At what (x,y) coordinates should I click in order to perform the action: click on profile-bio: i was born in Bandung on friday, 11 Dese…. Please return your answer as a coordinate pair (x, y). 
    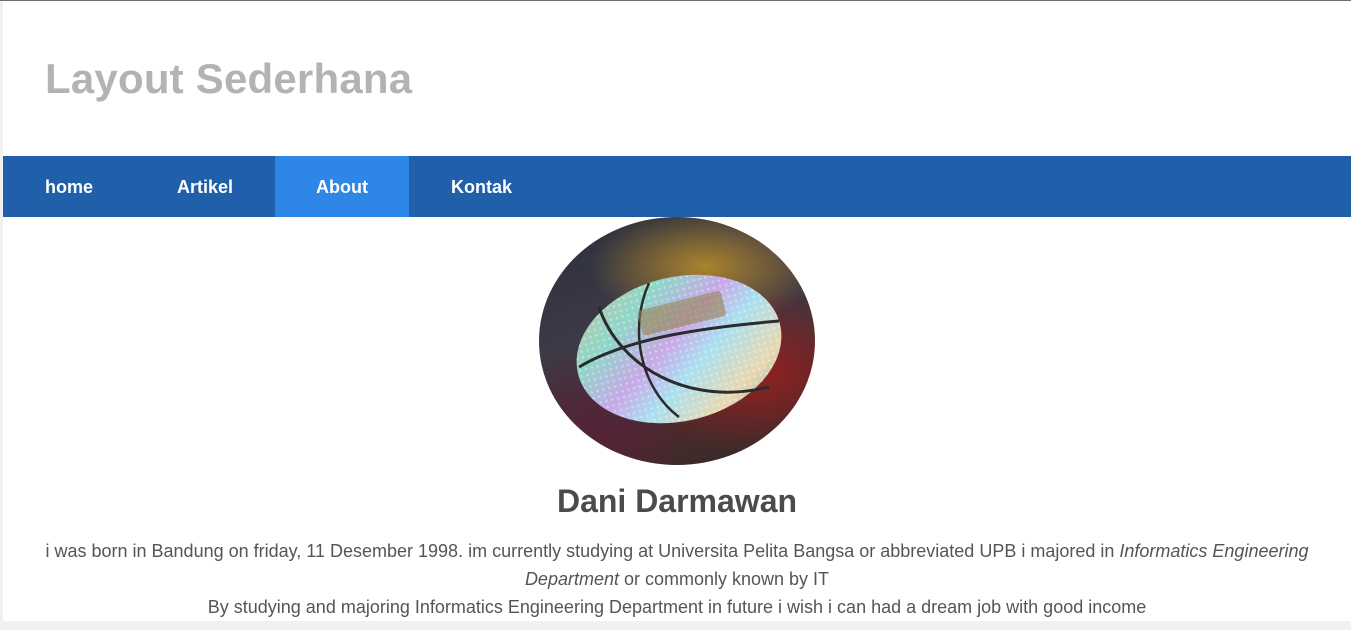
    Looking at the image, I should click on (677, 579).